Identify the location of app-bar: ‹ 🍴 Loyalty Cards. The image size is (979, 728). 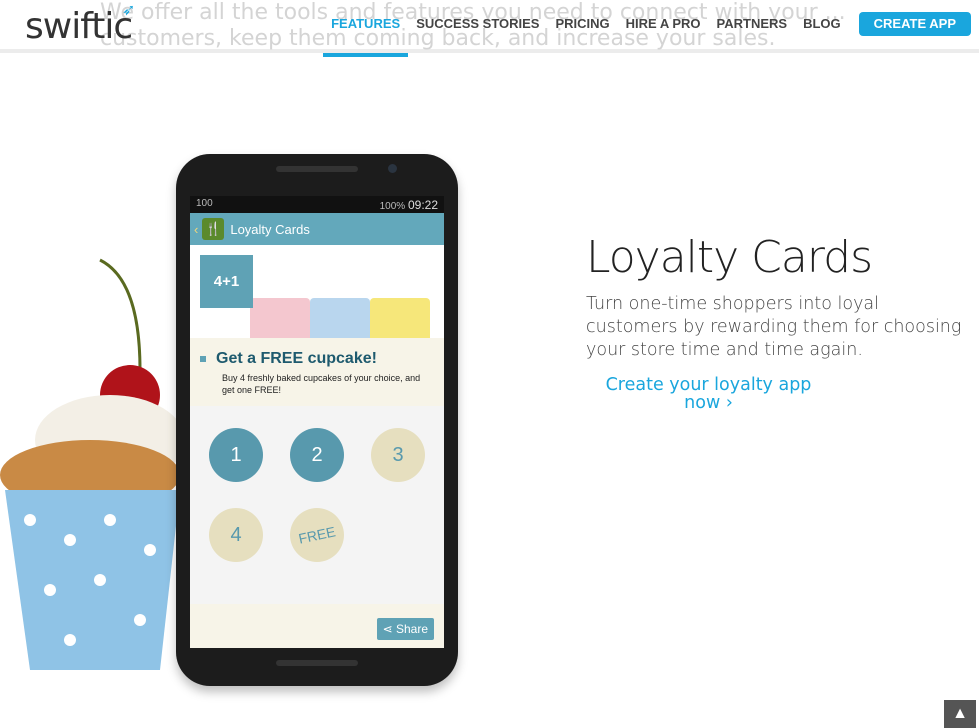
(317, 229).